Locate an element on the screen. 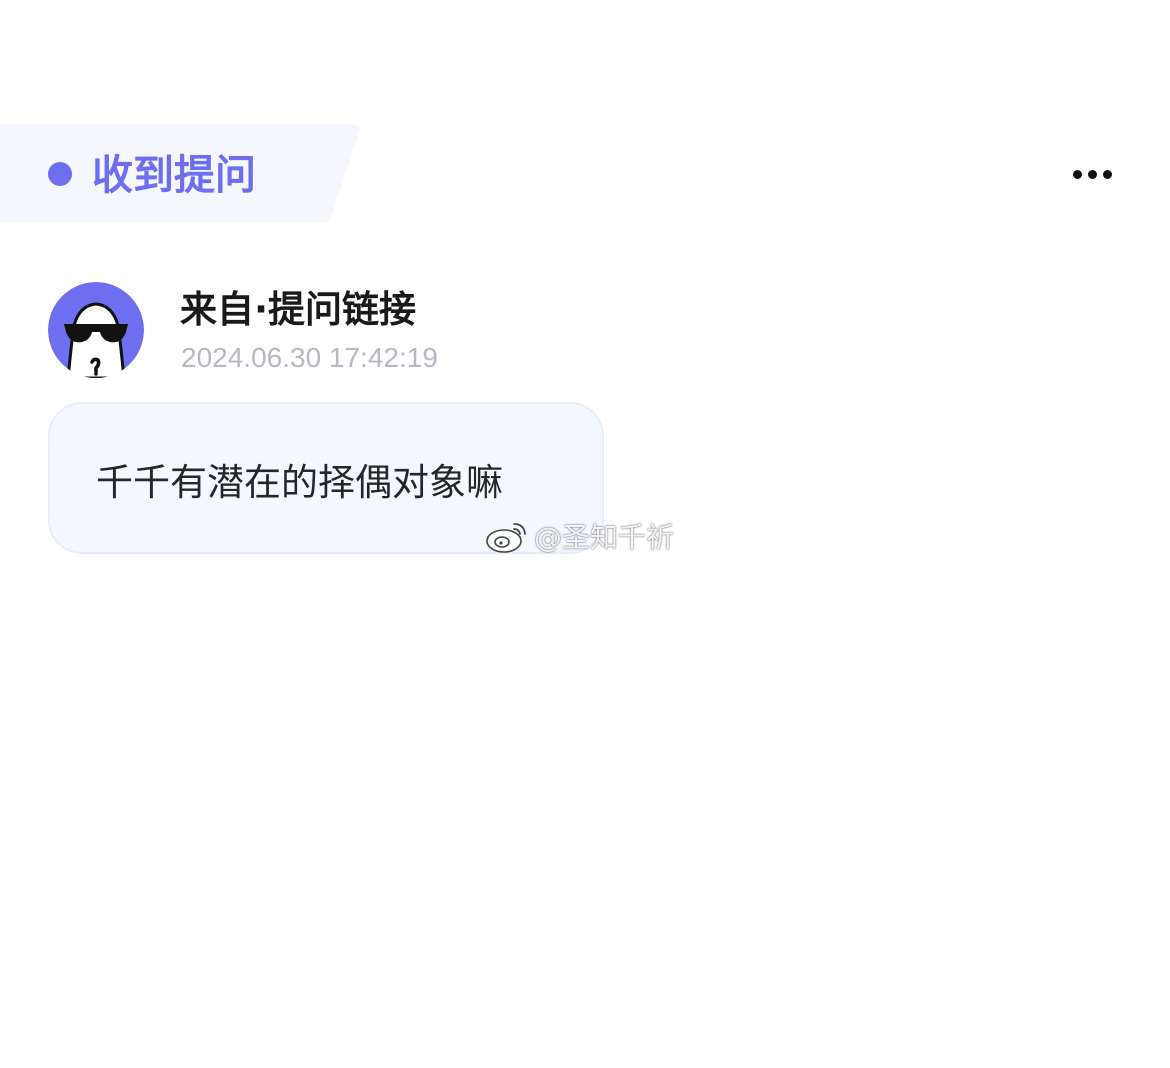 This screenshot has width=1170, height=1068. anonymous-avatar is located at coordinates (96, 330).